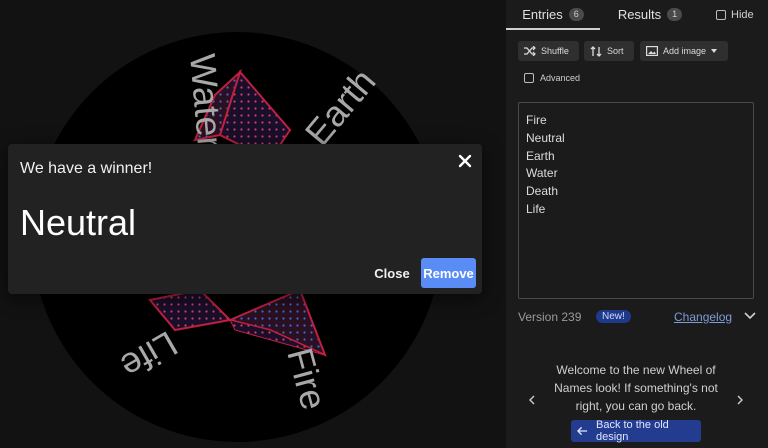  I want to click on version-row: Version 239 New! Changelog, so click(637, 318).